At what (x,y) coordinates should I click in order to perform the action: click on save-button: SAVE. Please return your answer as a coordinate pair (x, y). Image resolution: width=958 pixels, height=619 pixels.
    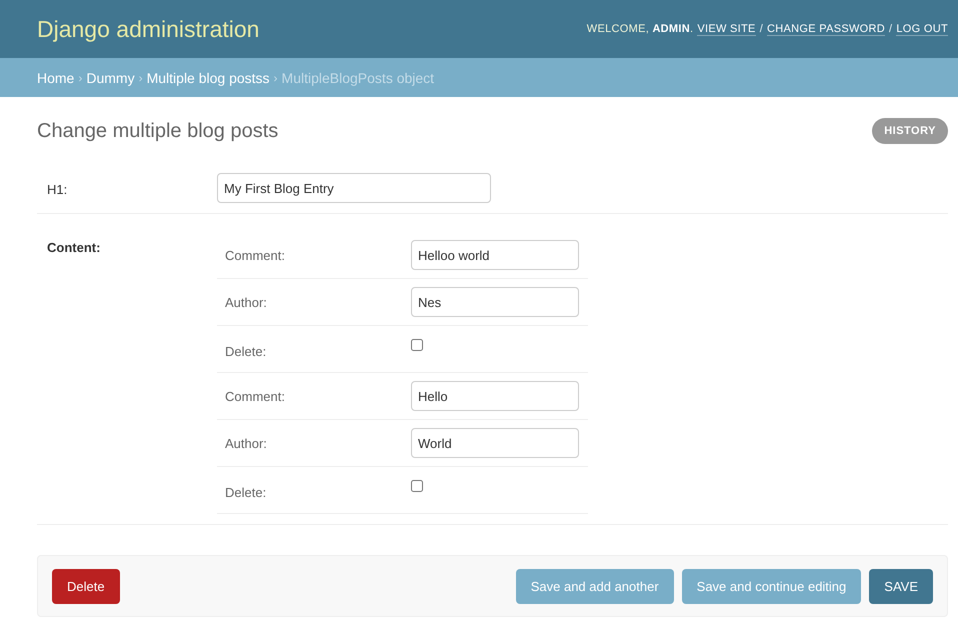
    Looking at the image, I should click on (901, 586).